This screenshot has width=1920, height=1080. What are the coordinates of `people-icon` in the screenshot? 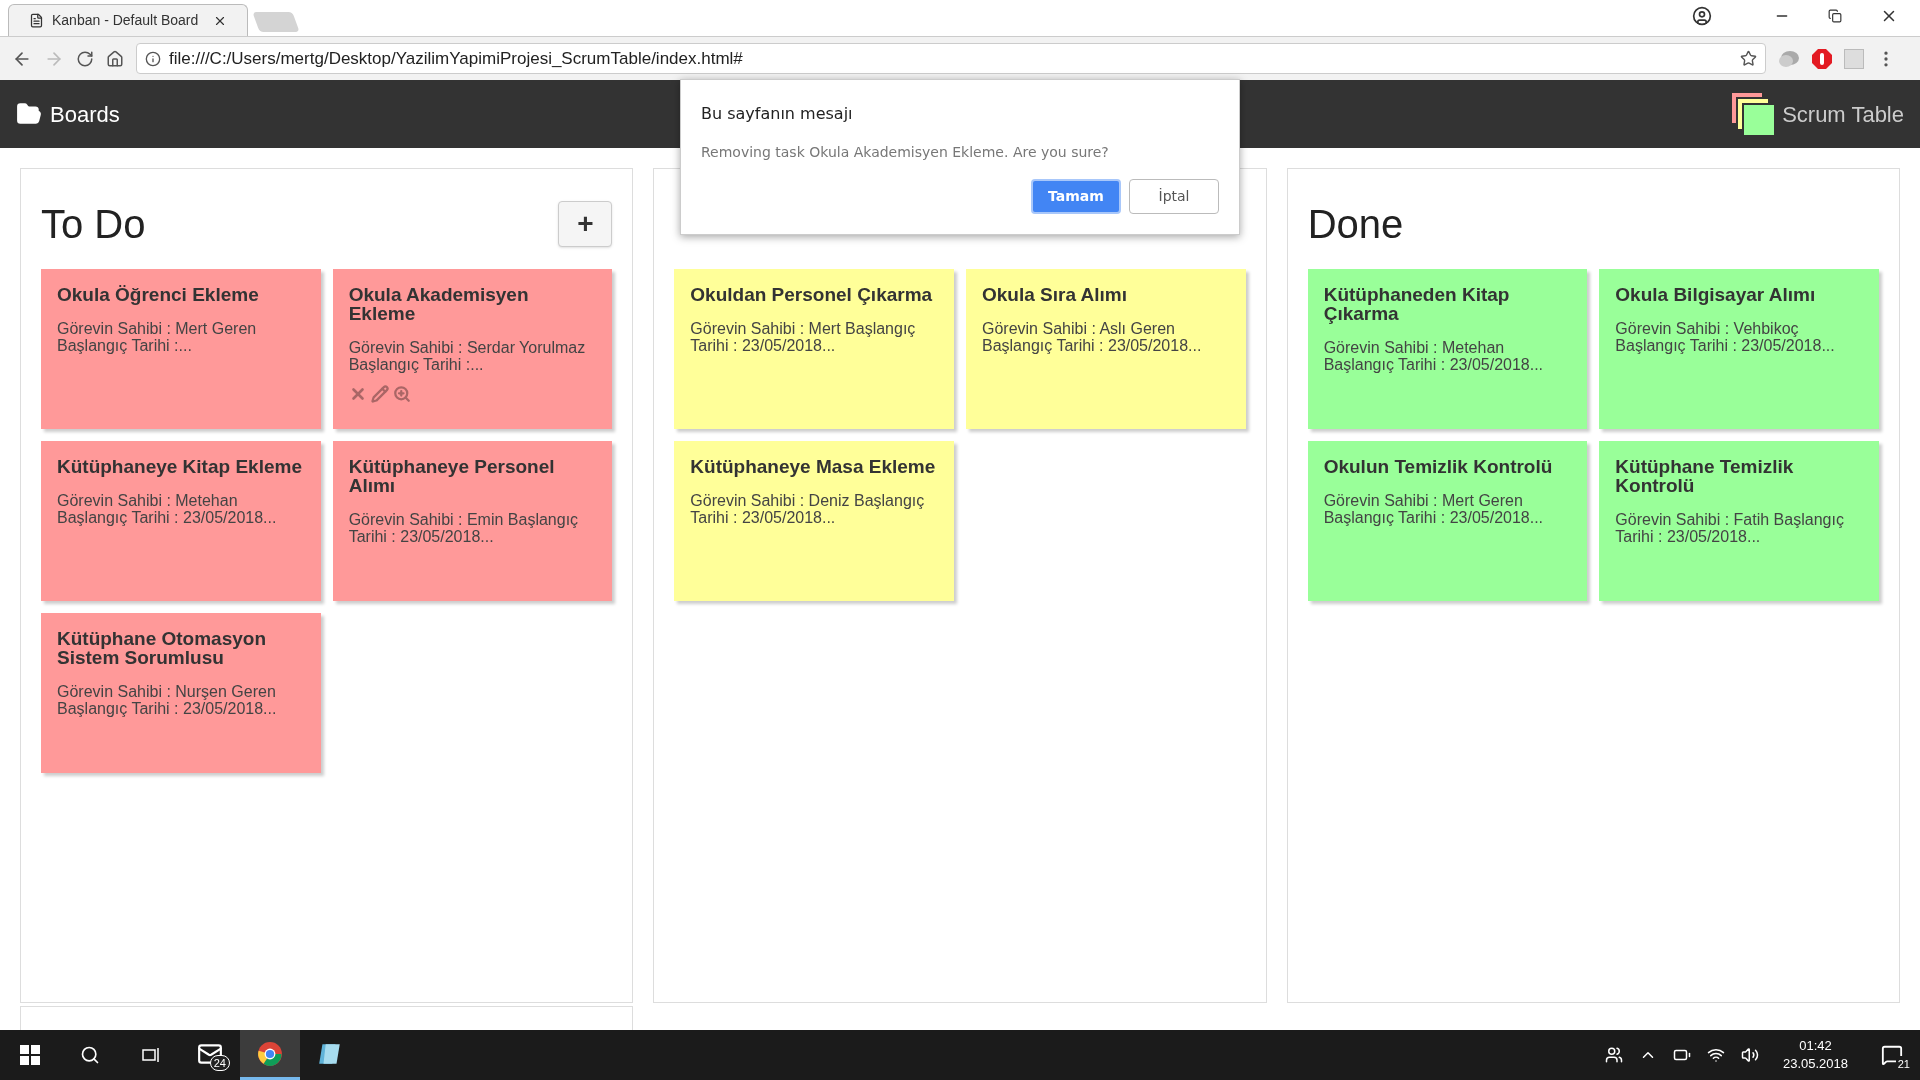 It's located at (1613, 1055).